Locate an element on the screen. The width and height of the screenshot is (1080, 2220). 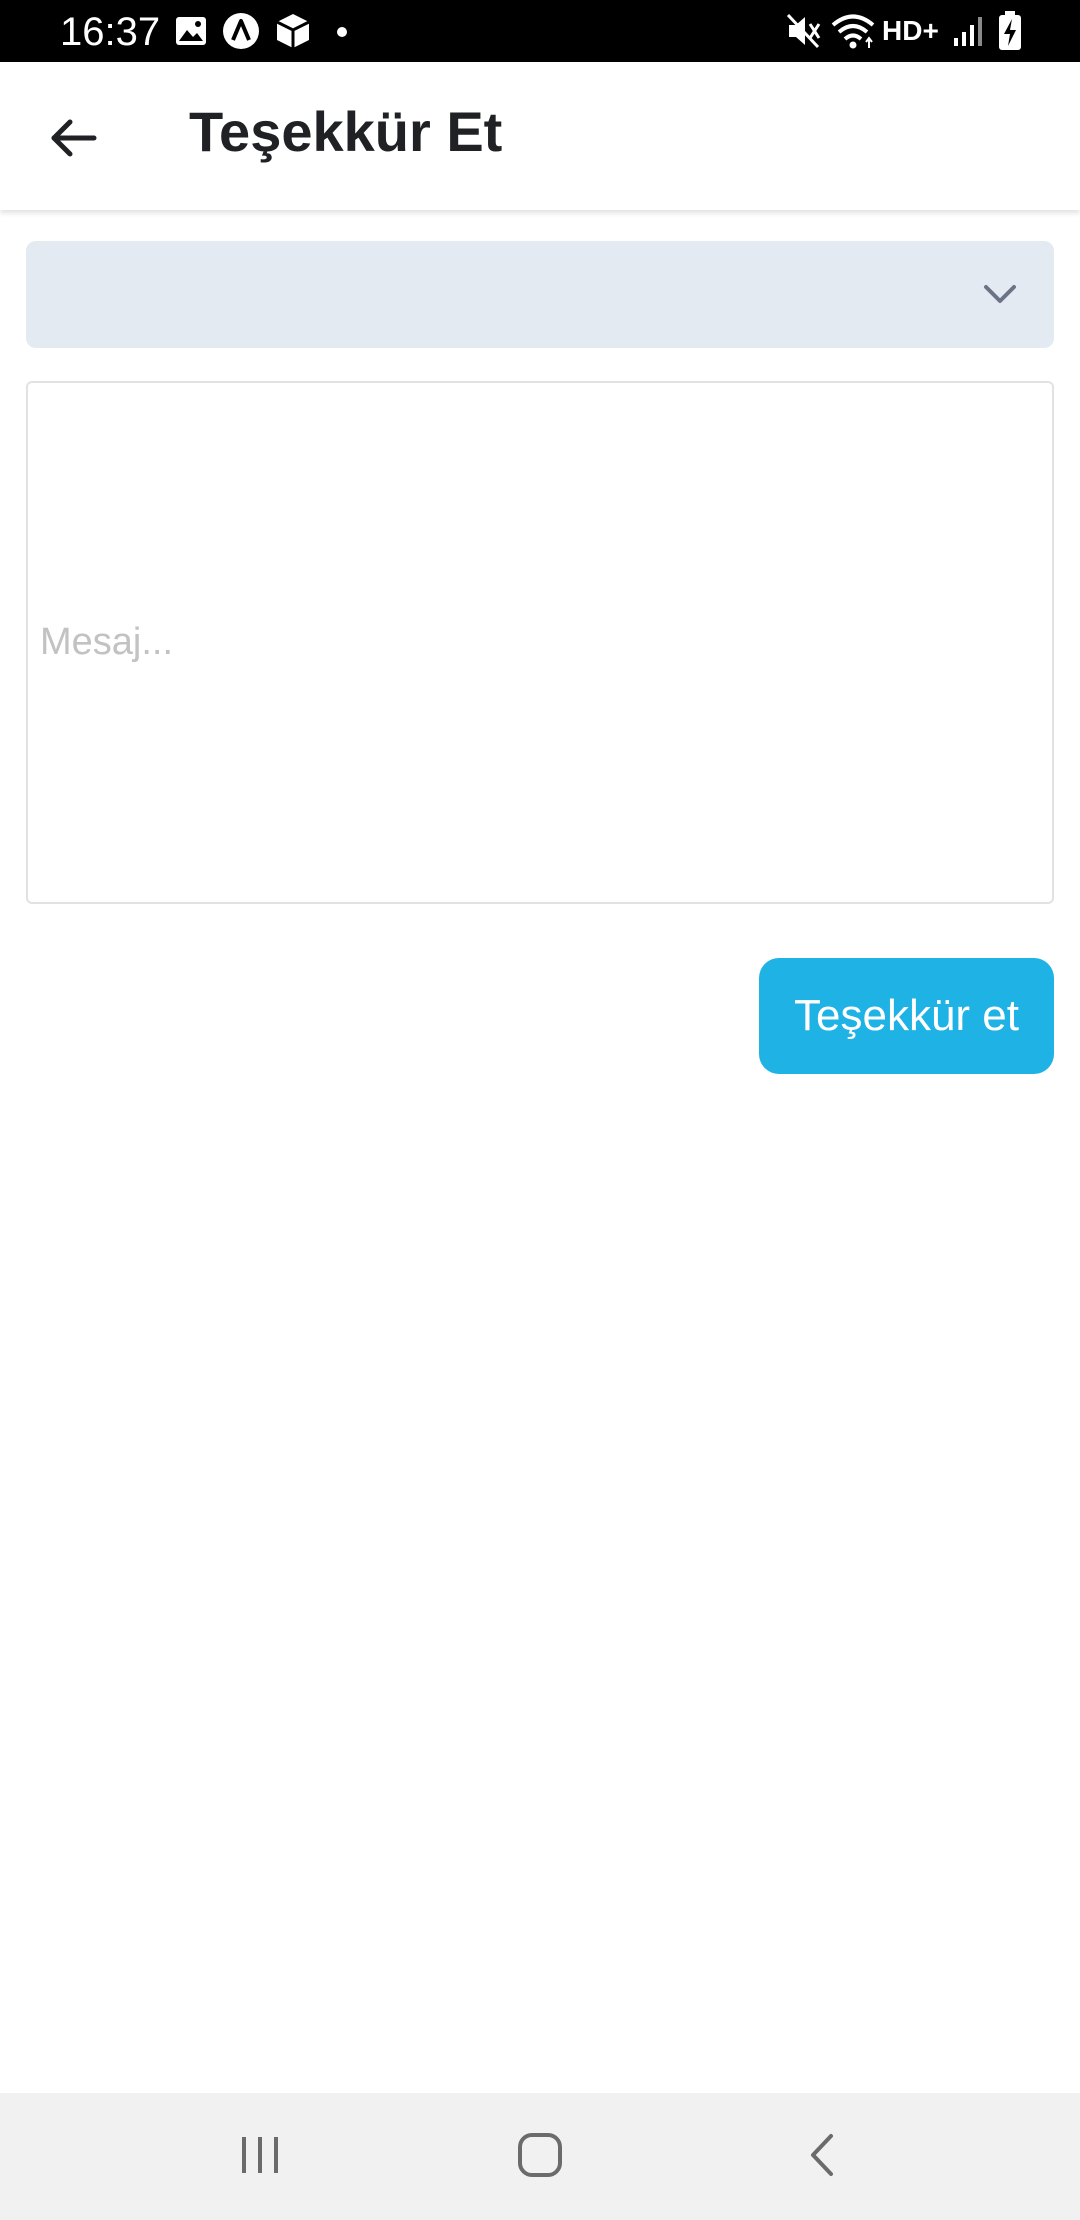
system-nav-bar is located at coordinates (540, 2156).